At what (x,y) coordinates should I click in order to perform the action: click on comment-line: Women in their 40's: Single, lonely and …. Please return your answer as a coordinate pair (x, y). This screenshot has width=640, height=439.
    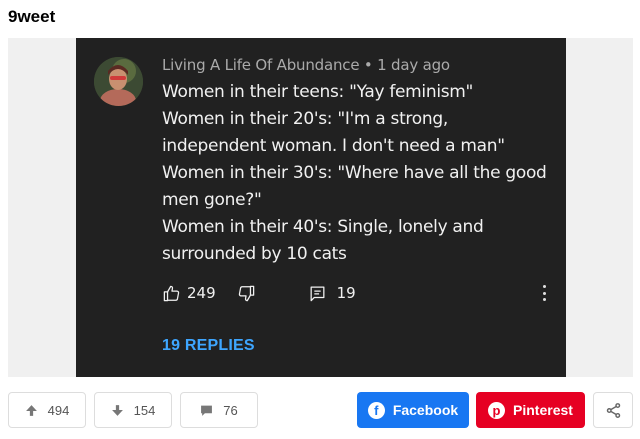
    Looking at the image, I should click on (323, 240).